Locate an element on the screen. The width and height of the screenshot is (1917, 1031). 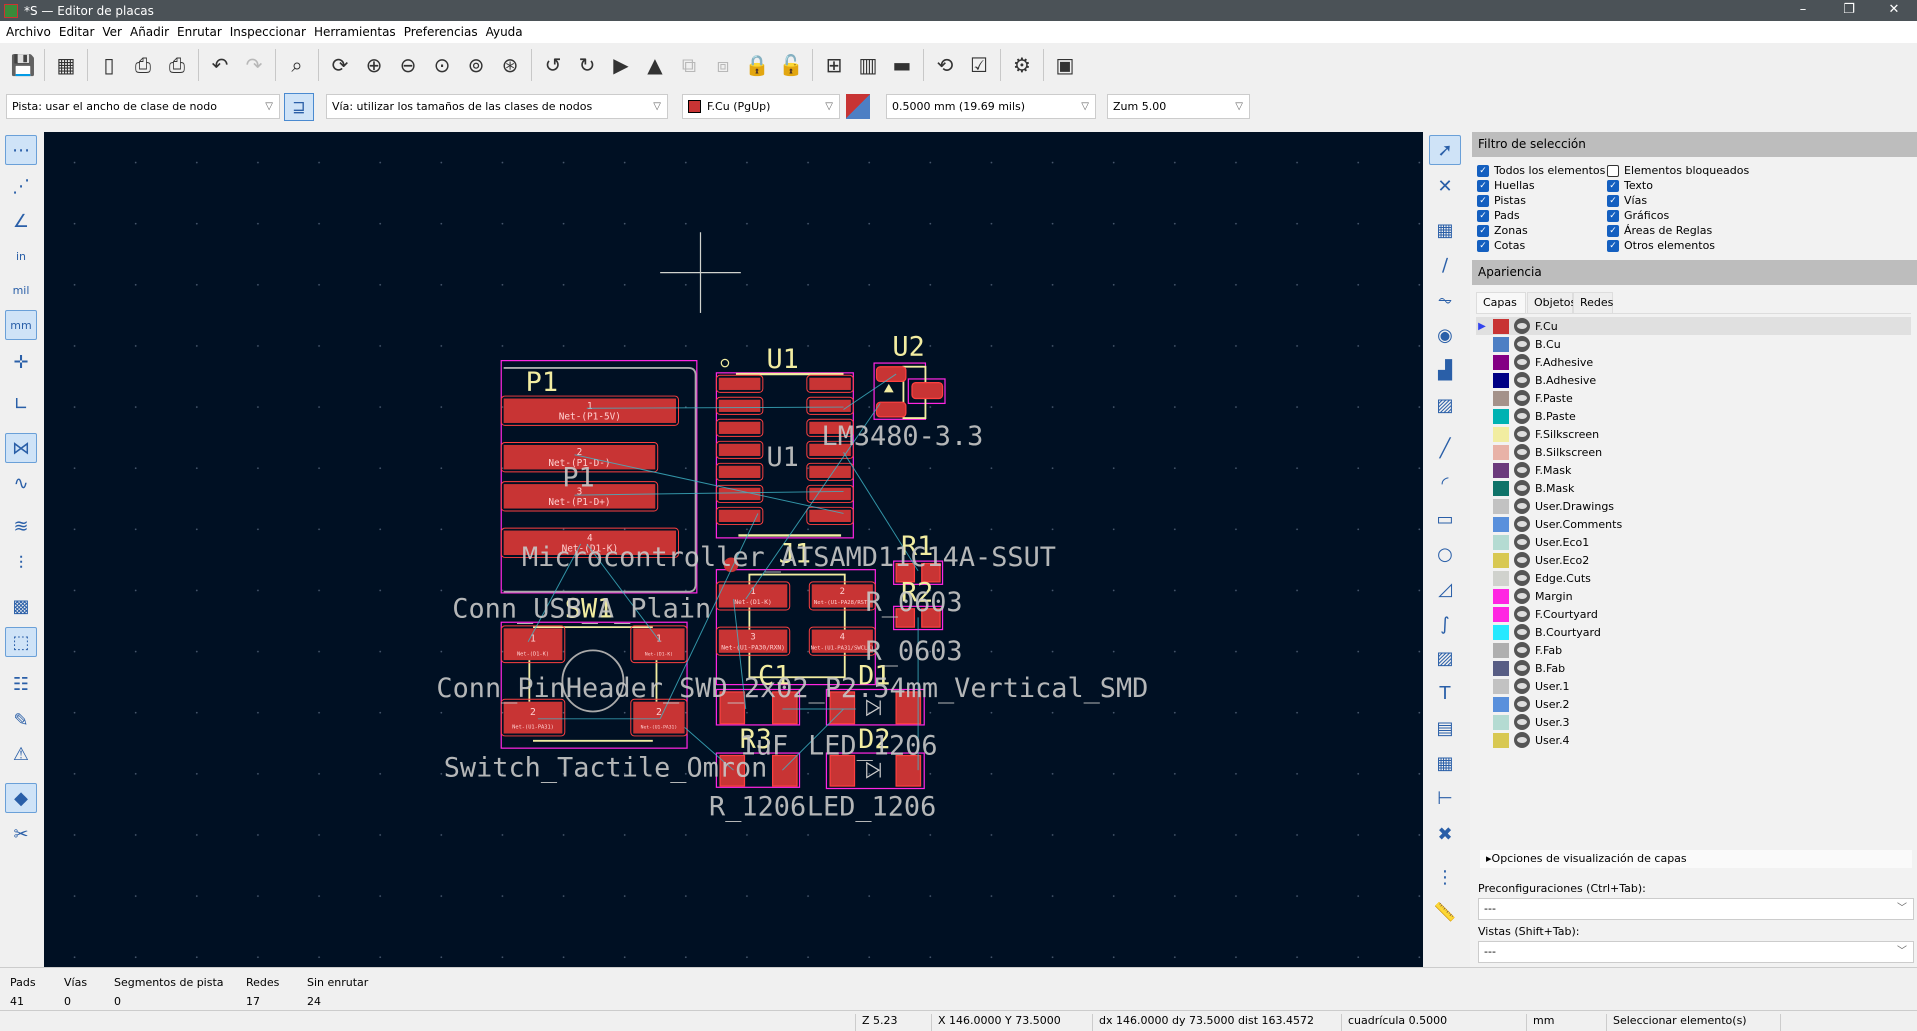
save-icon: 💾 is located at coordinates (23, 65).